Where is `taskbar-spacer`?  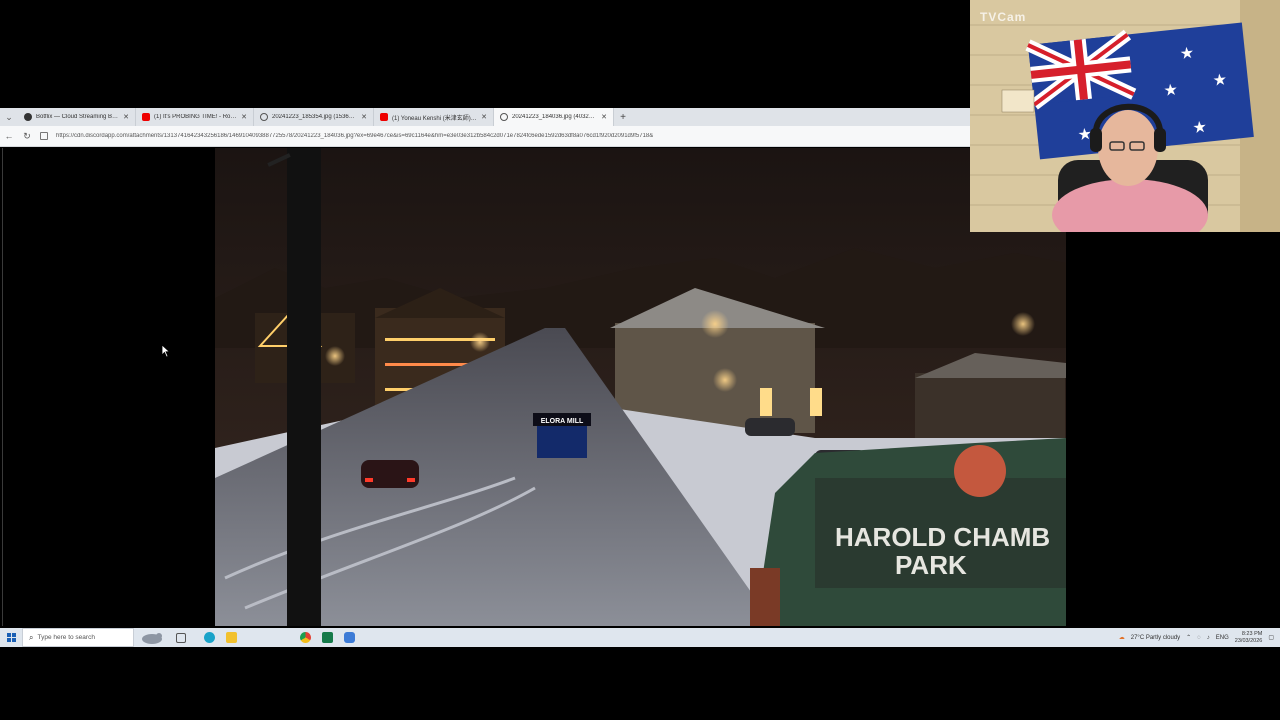
taskbar-spacer is located at coordinates (268, 637).